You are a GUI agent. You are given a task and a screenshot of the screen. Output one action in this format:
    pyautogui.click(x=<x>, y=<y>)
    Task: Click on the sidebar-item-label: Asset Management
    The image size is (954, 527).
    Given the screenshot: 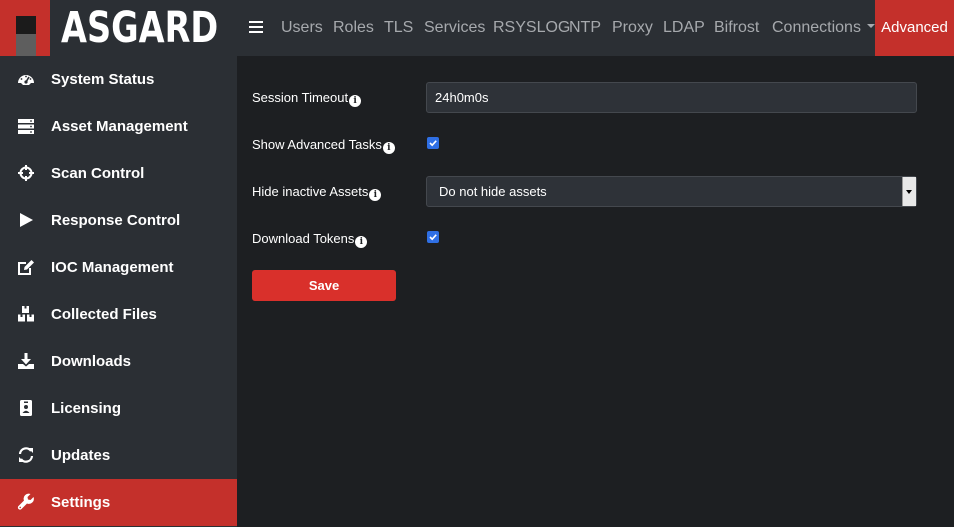 What is the action you would take?
    pyautogui.click(x=119, y=126)
    